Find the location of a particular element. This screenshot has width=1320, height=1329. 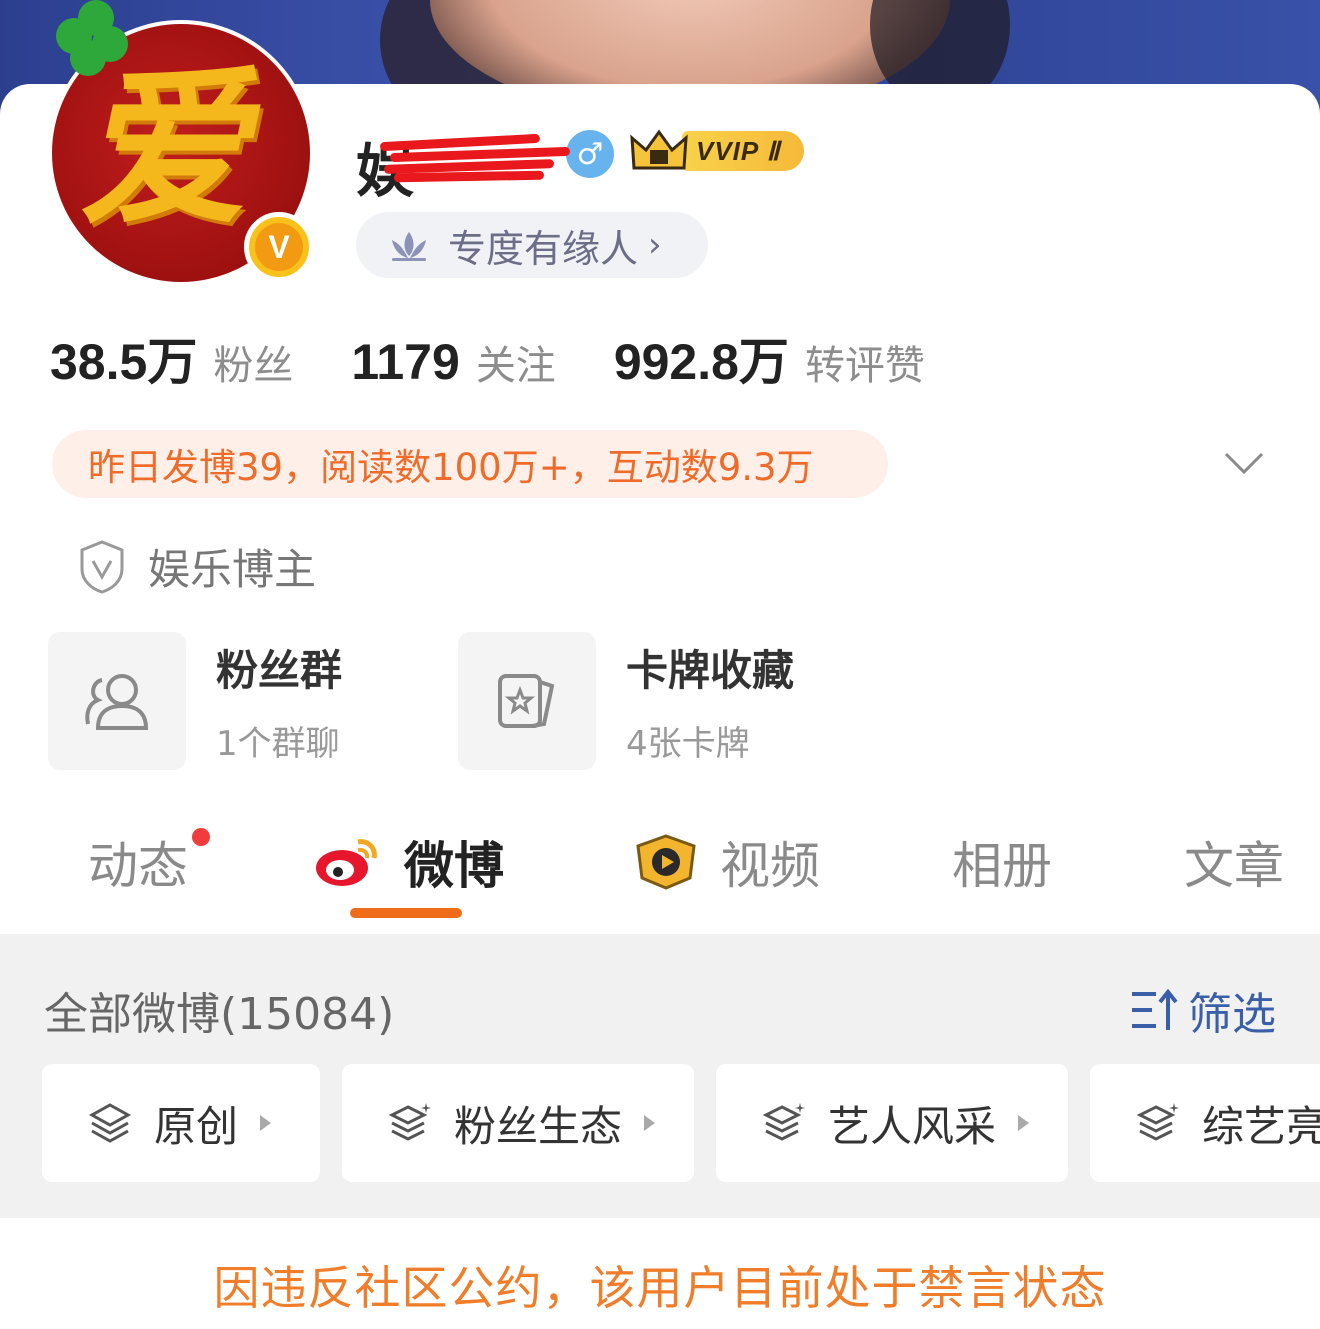

mute-notice: 因违反社区公约，该用户目前处于禁言状态 is located at coordinates (660, 1288).